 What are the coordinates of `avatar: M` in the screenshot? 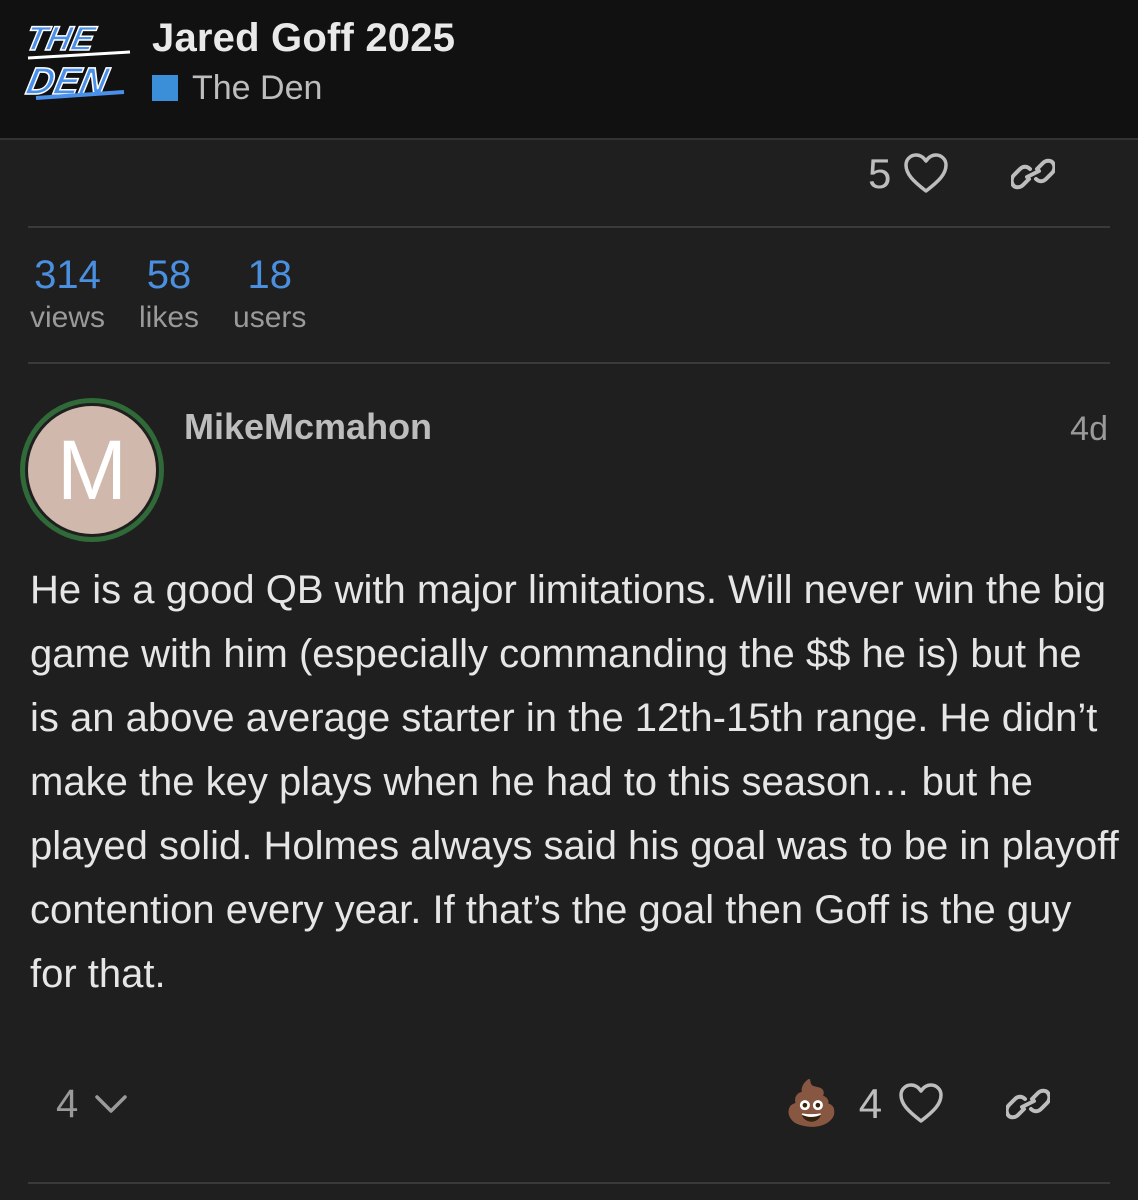 It's located at (92, 470).